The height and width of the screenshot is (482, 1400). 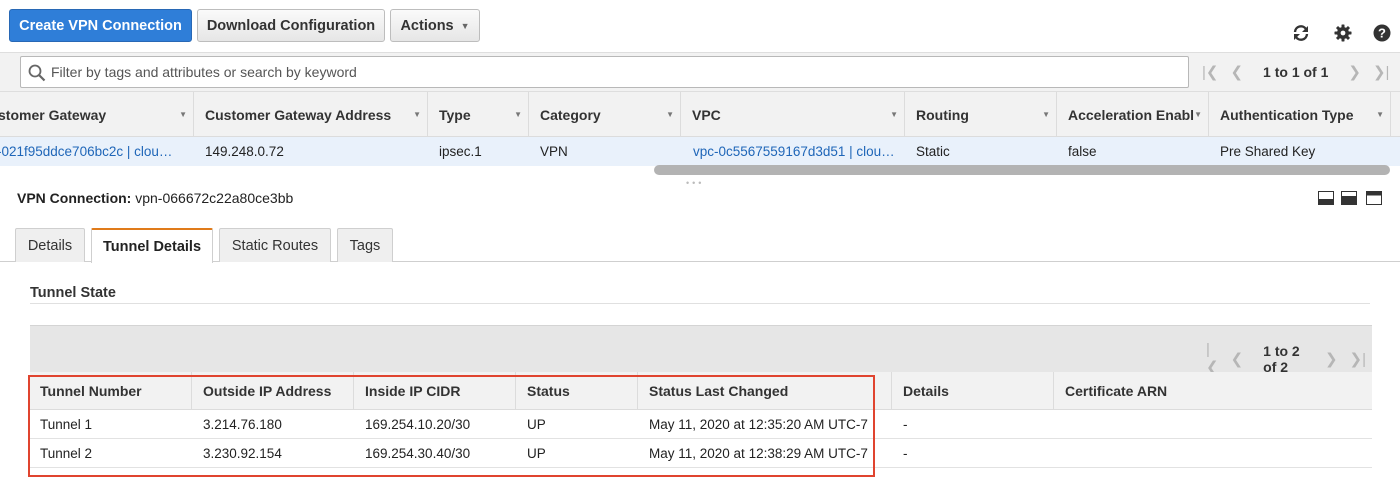 What do you see at coordinates (1301, 33) in the screenshot?
I see `refresh-icon` at bounding box center [1301, 33].